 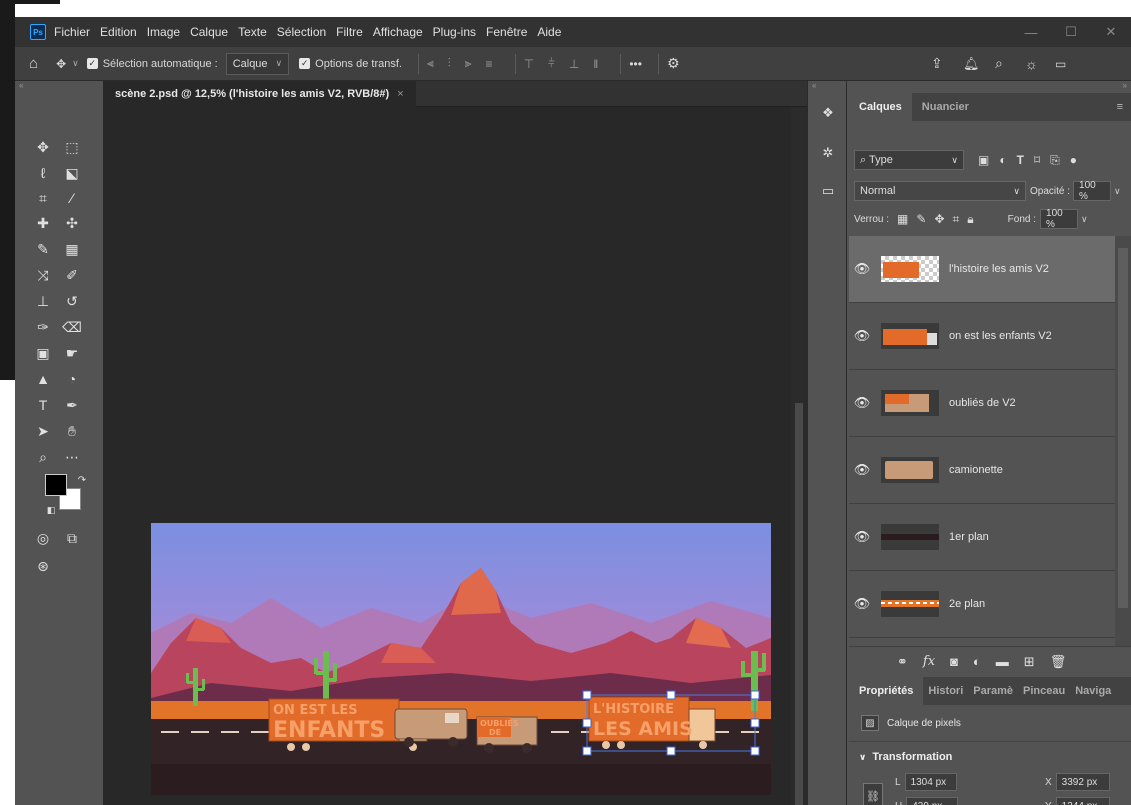 I want to click on distribute-horizontal-icon: ≡, so click(x=489, y=64).